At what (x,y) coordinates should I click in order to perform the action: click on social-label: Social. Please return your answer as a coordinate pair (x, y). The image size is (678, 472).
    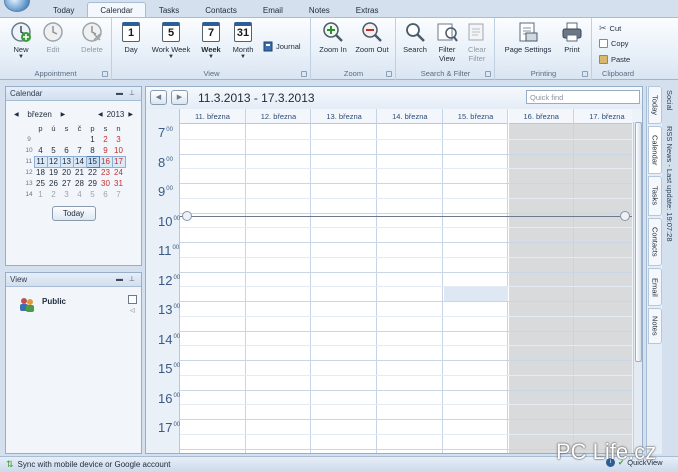
    Looking at the image, I should click on (669, 100).